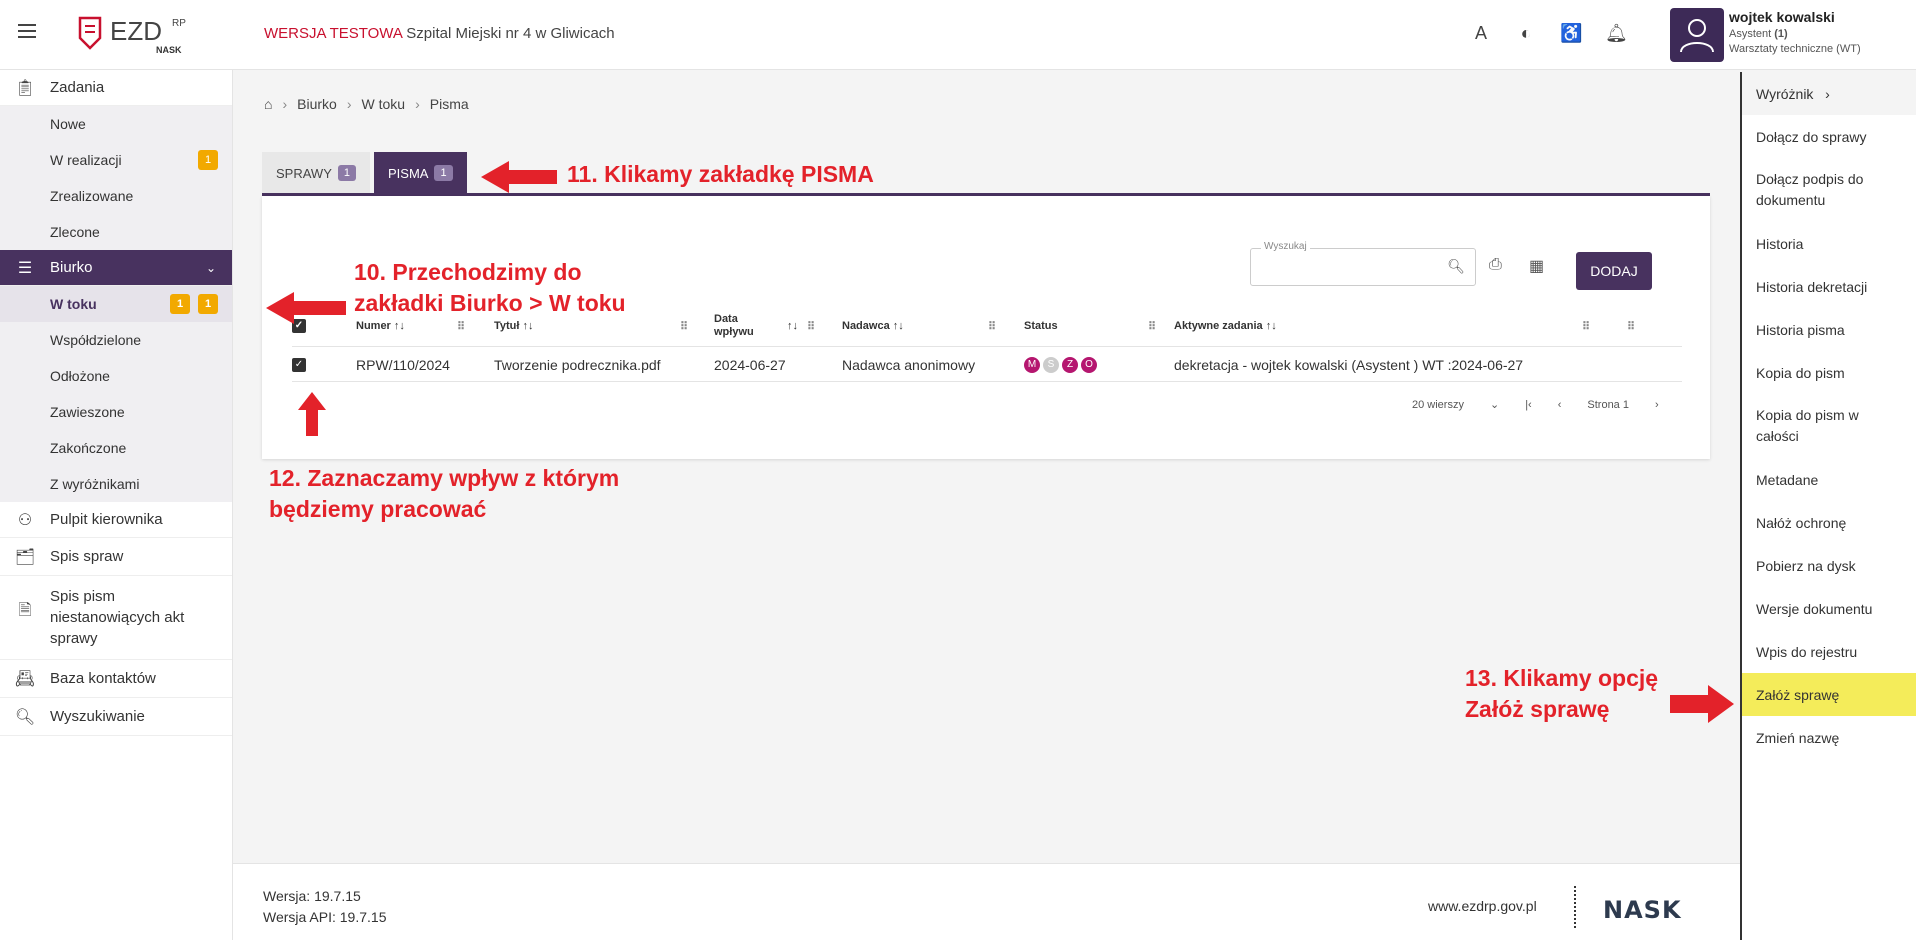  Describe the element at coordinates (1829, 426) in the screenshot. I see `menu-item-kopia-w-calosci: Kopia do pism w całości` at that location.